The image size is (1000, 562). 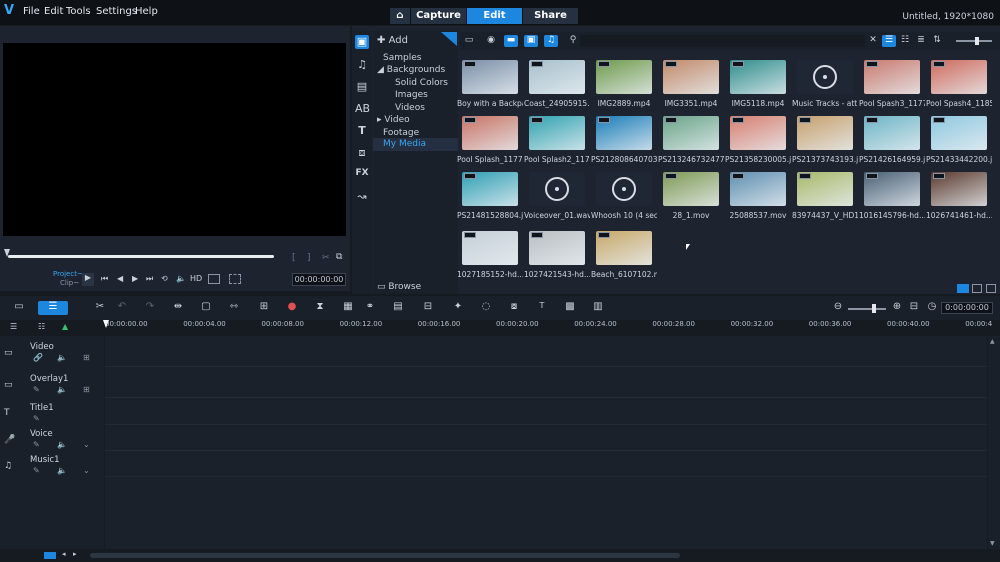 What do you see at coordinates (722, 41) in the screenshot?
I see `search-input` at bounding box center [722, 41].